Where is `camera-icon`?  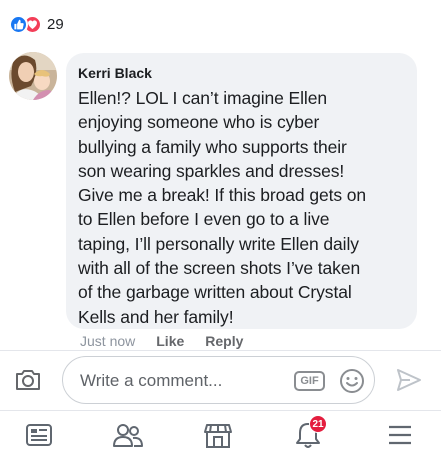 camera-icon is located at coordinates (28, 380).